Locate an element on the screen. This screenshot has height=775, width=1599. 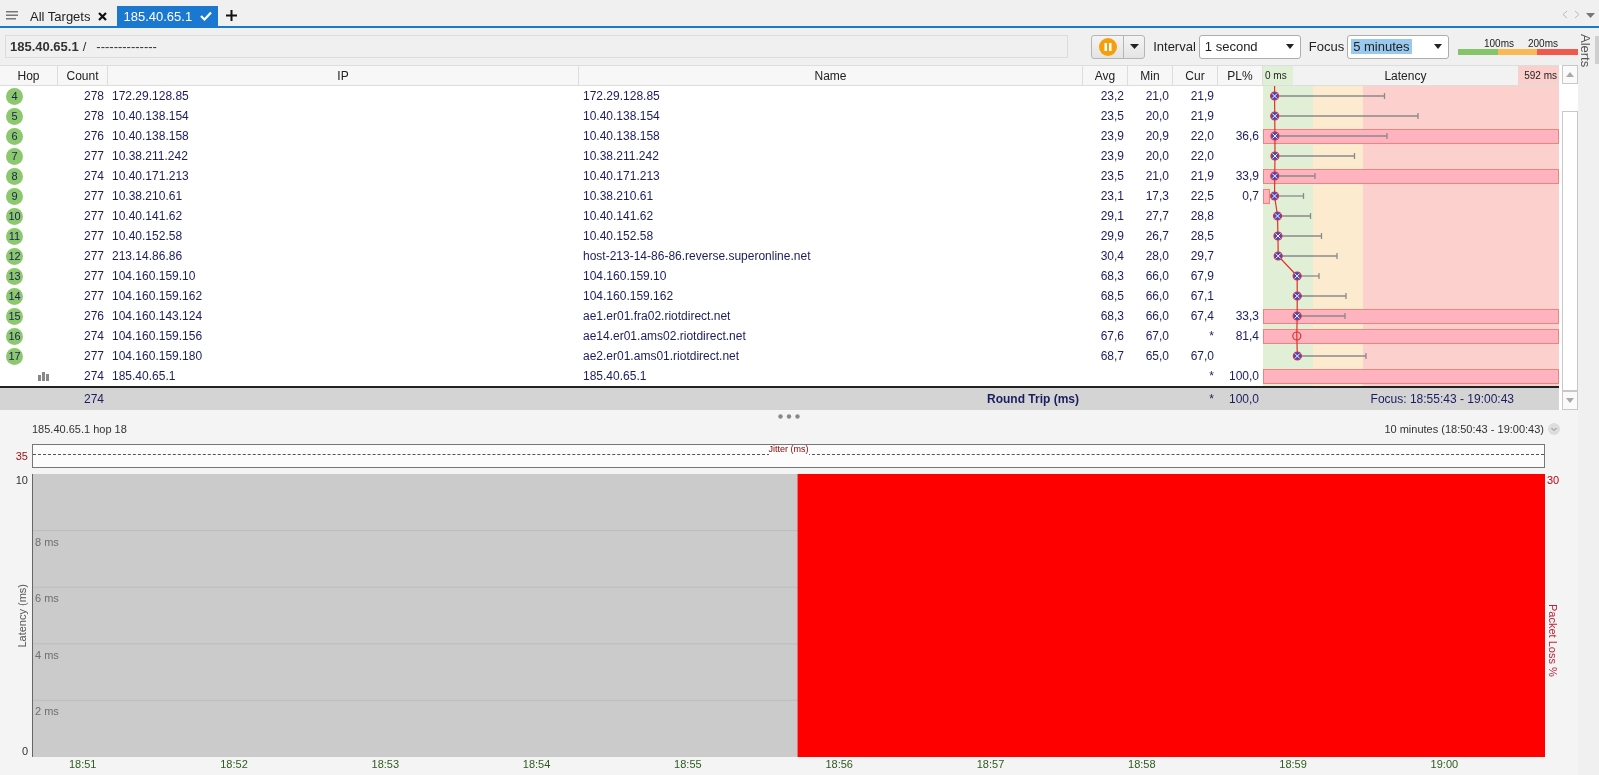
table-cell: 23,9 is located at coordinates (1112, 136).